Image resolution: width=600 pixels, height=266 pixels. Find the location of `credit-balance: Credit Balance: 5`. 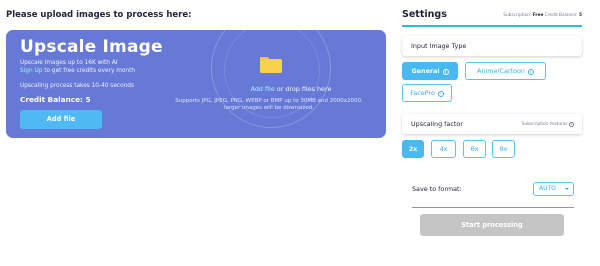

credit-balance: Credit Balance: 5 is located at coordinates (55, 99).